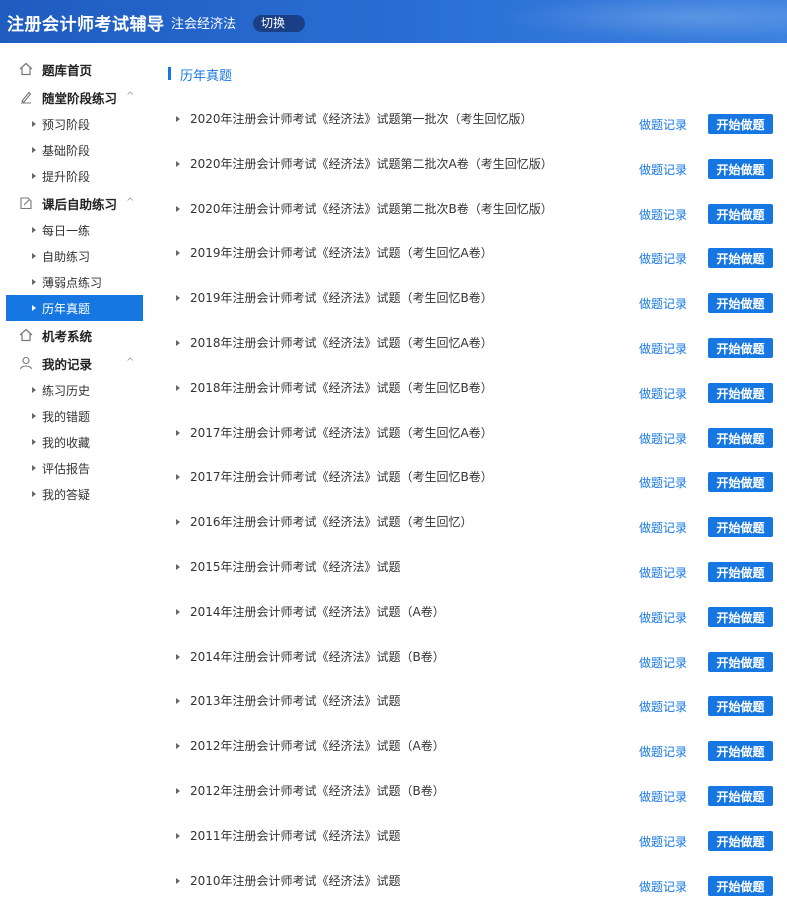 The image size is (787, 909). I want to click on switch-subject-button: 切换, so click(279, 23).